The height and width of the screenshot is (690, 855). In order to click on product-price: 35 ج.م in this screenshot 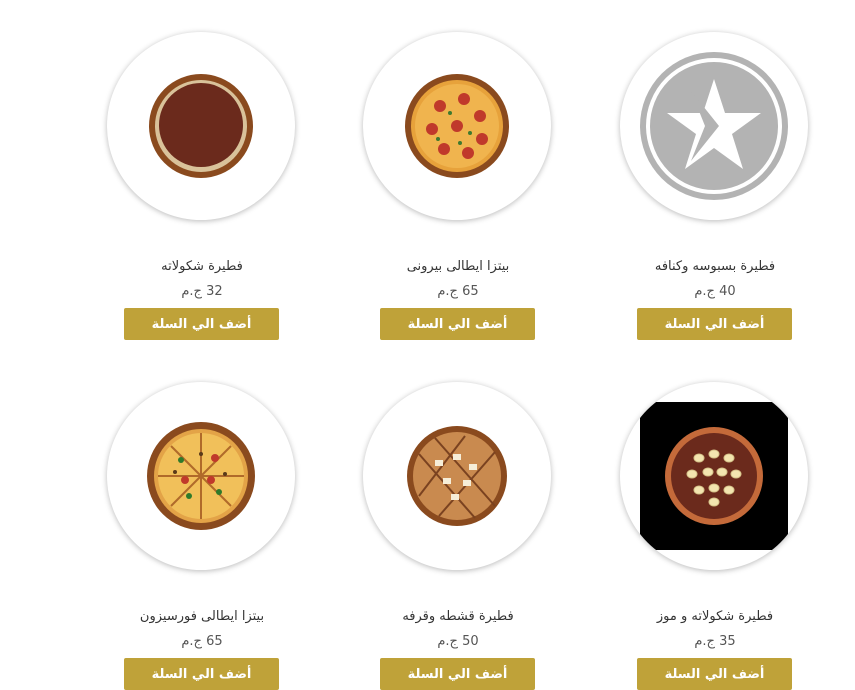, I will do `click(715, 641)`.